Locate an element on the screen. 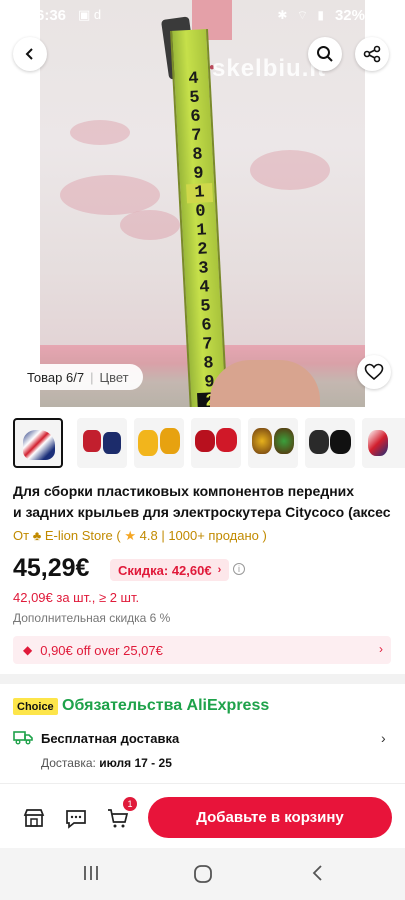  cart-count-badge: 1 is located at coordinates (130, 804).